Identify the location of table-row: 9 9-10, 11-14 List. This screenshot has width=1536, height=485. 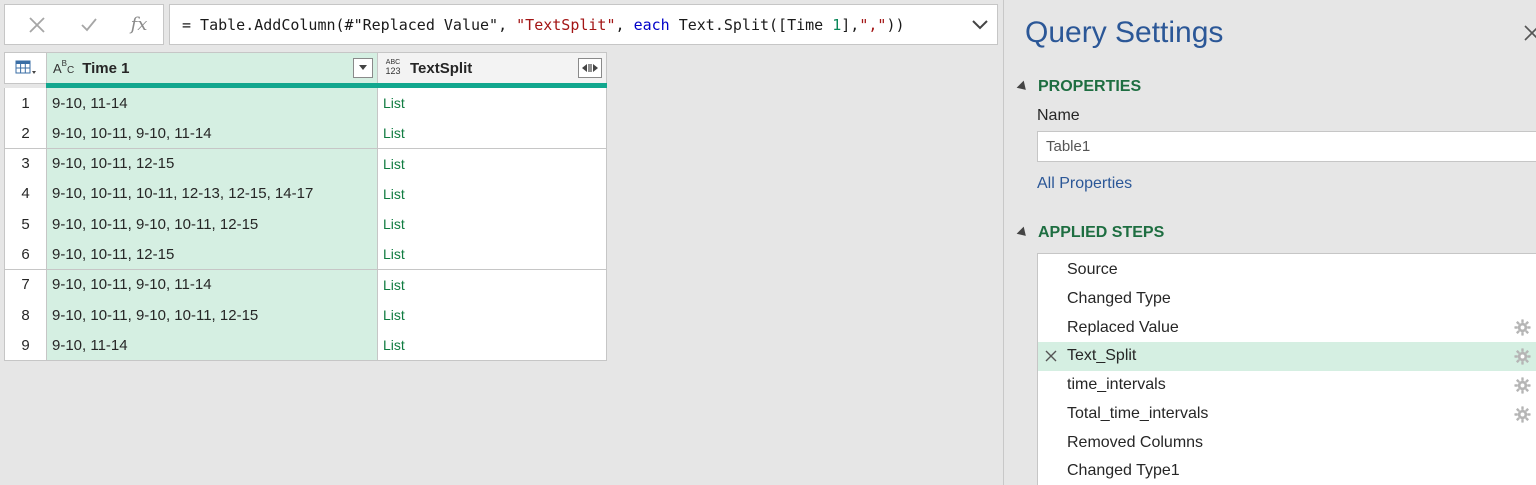
(305, 346).